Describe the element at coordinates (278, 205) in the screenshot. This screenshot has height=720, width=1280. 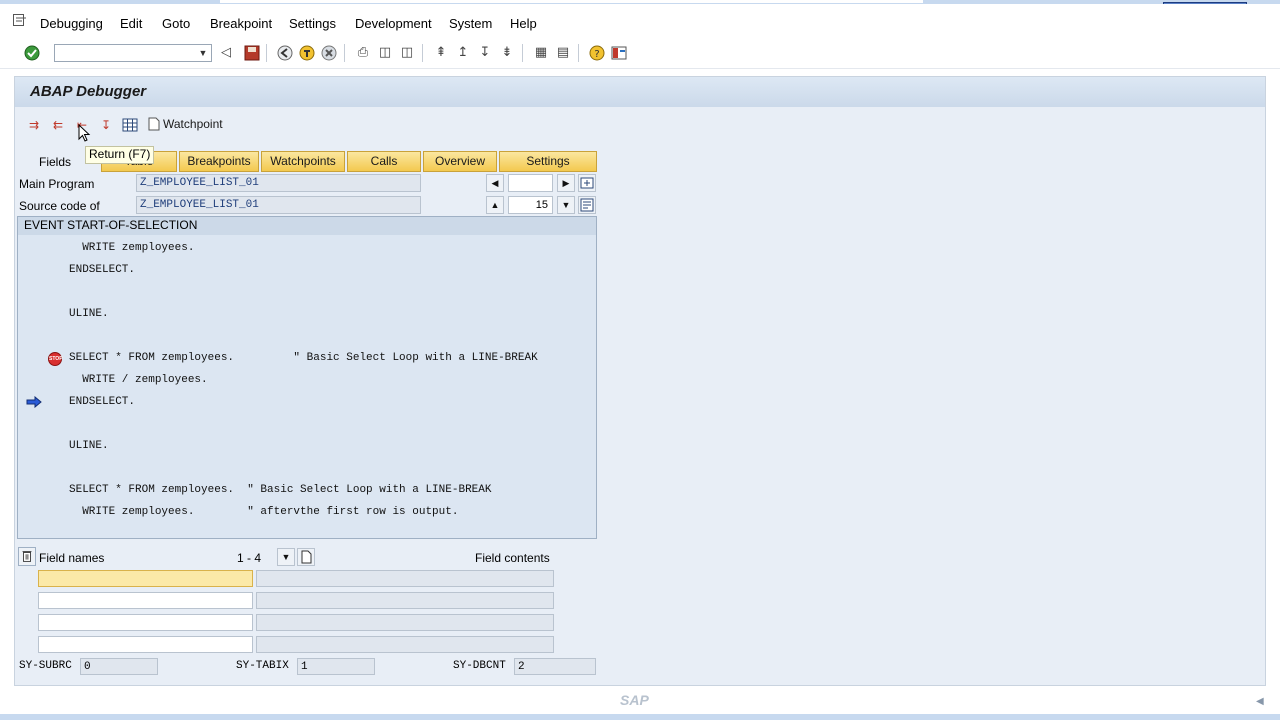
I see `source-code-field: Z_EMPLOYEE_LIST_01` at that location.